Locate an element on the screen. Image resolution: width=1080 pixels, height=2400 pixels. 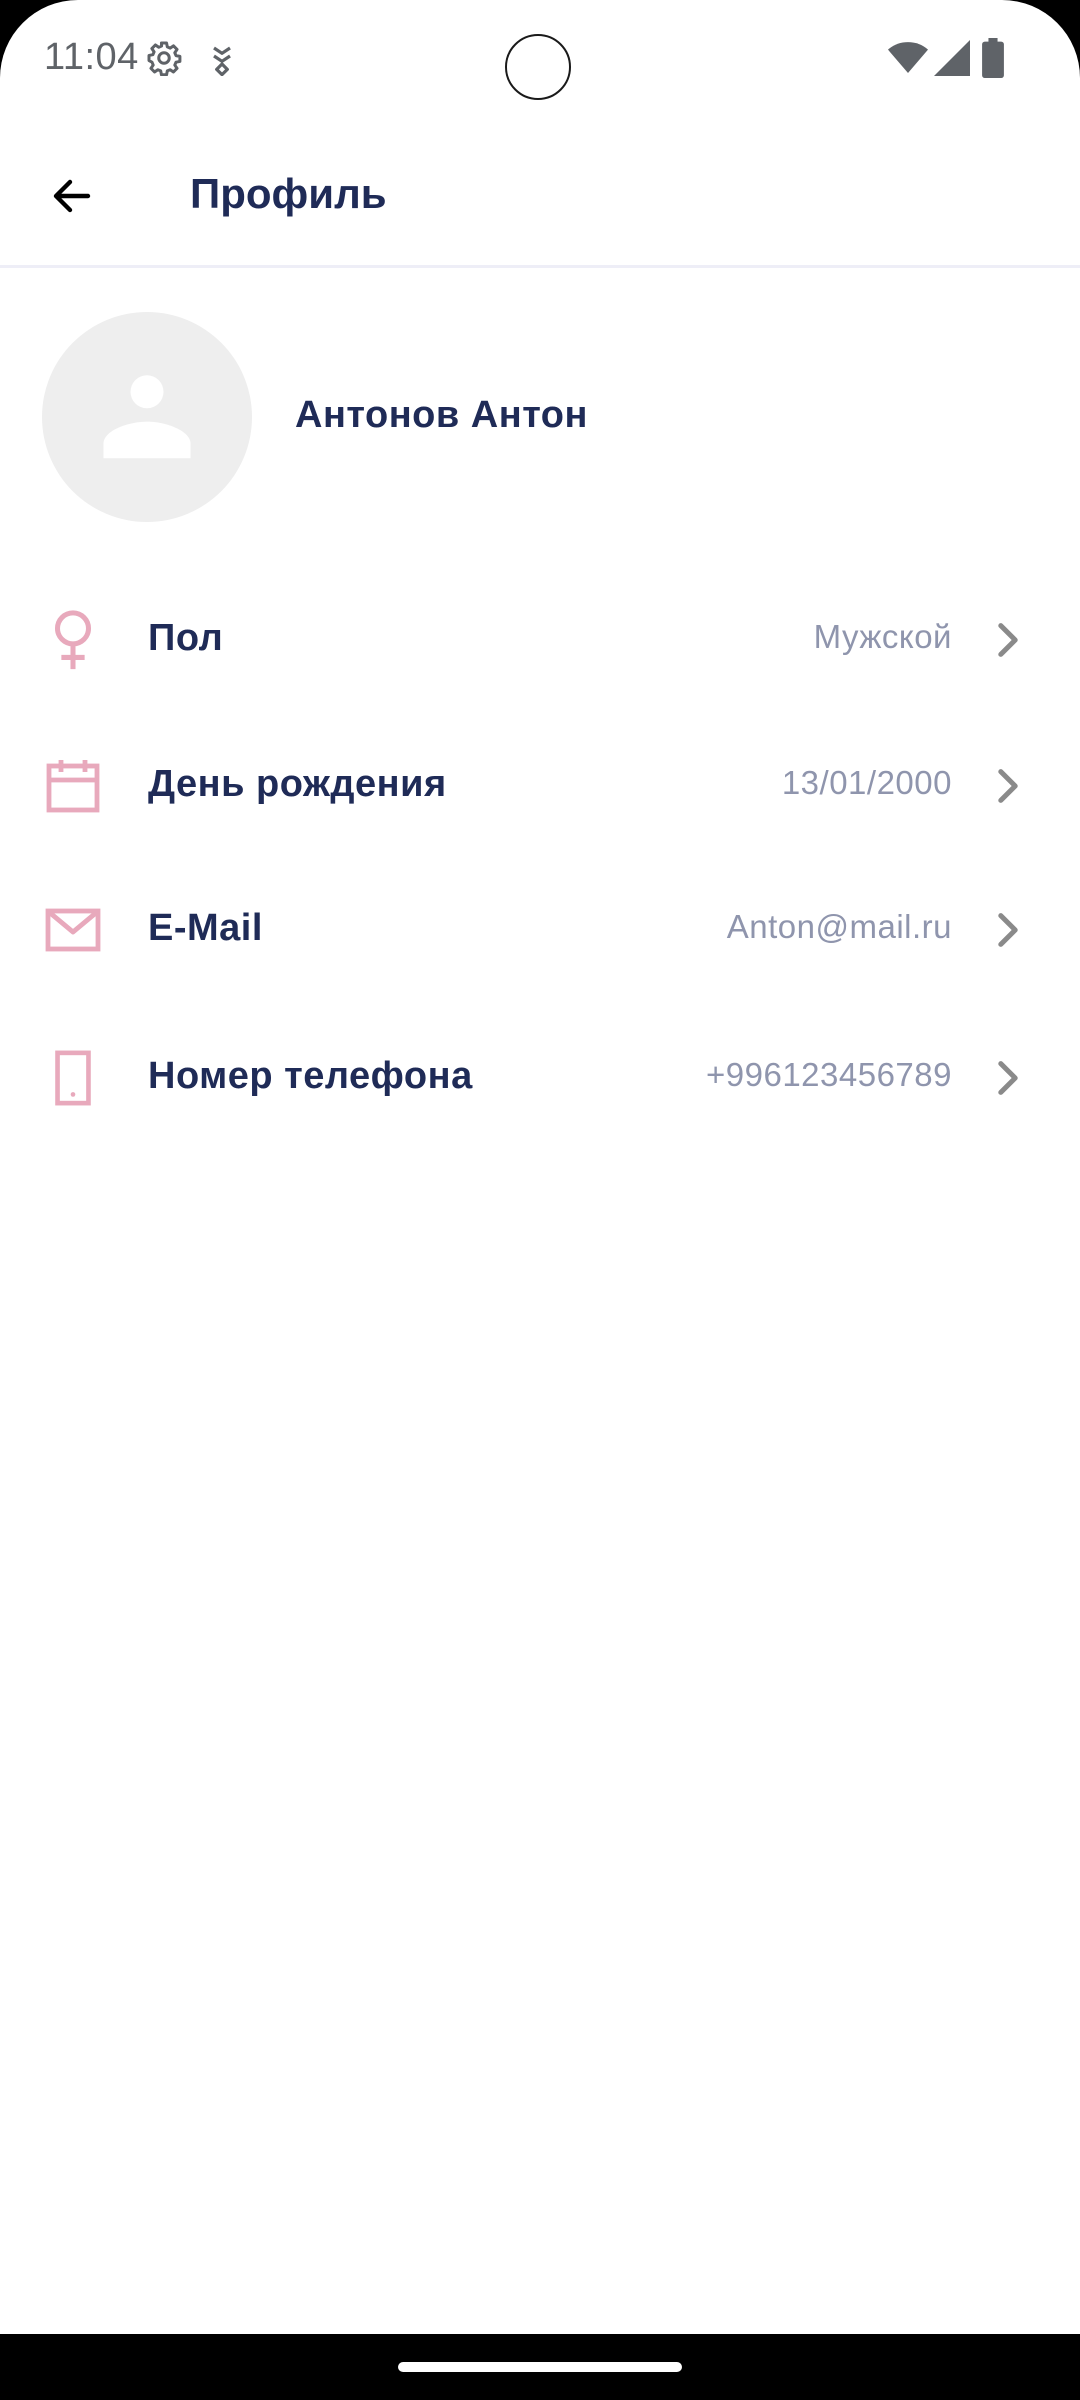
navigation-bar is located at coordinates (540, 2367).